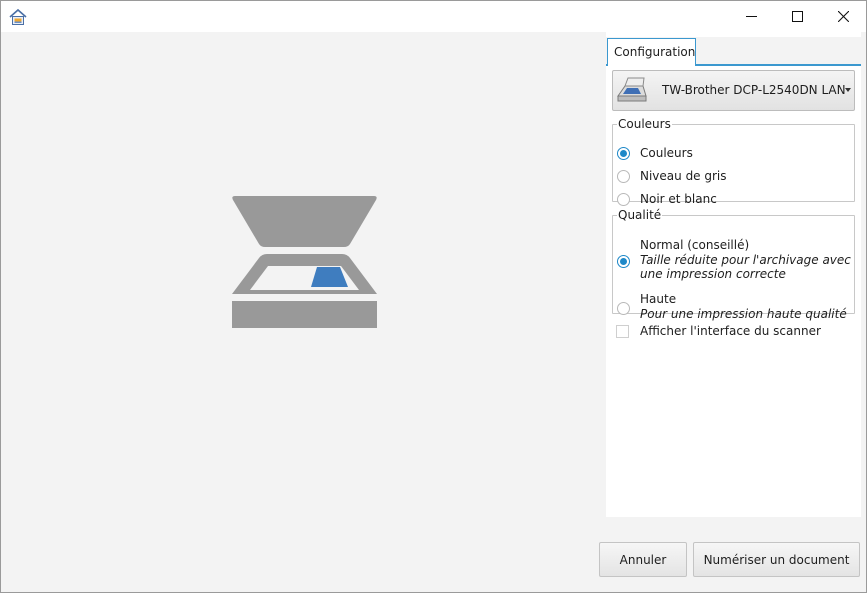  Describe the element at coordinates (743, 306) in the screenshot. I see `quality-high-text: Haute Pour une impression haute qualité` at that location.